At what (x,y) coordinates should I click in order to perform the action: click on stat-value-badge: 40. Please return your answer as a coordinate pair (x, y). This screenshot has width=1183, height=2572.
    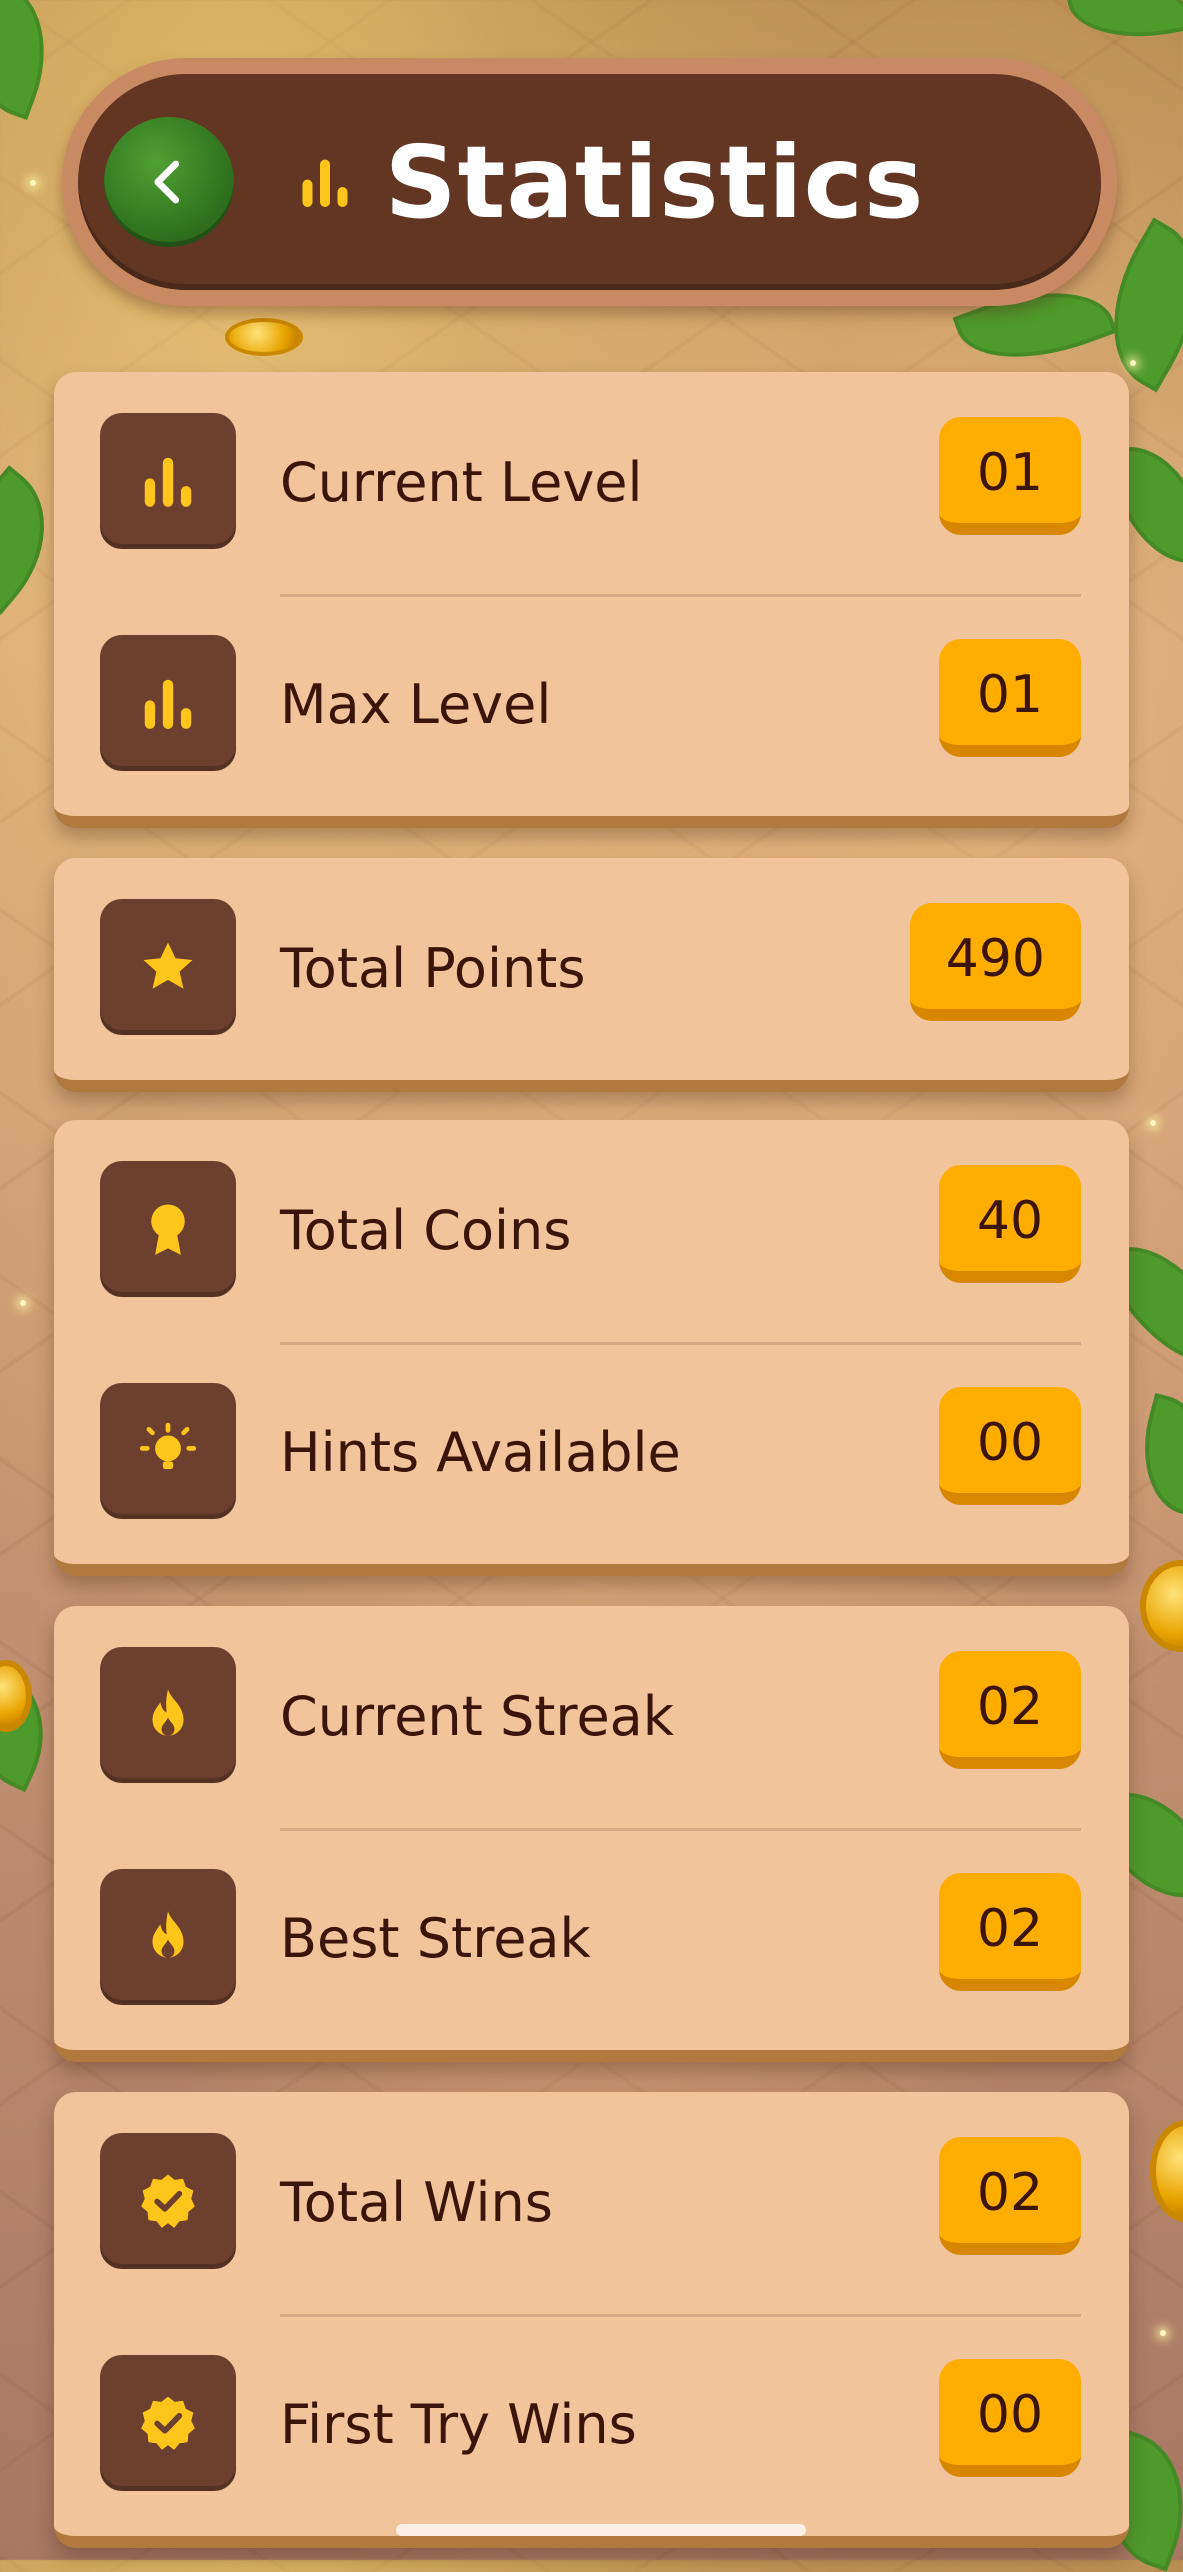
    Looking at the image, I should click on (1010, 1224).